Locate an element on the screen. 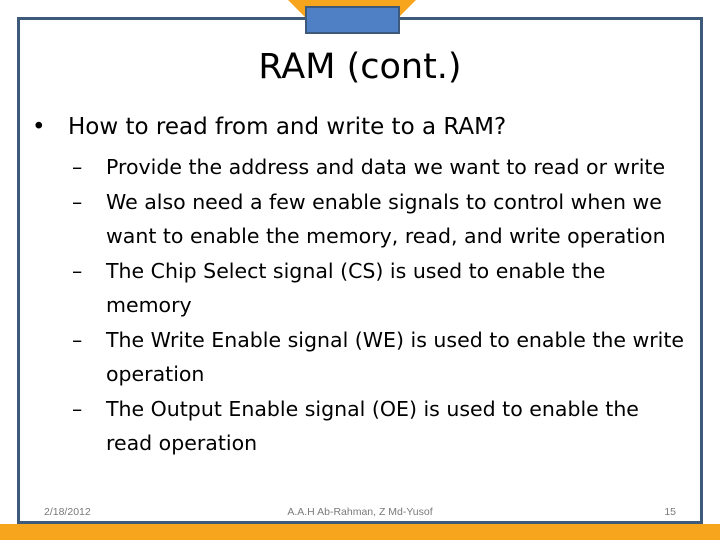  bullet-text: How to read from and write to a RAM? is located at coordinates (287, 127).